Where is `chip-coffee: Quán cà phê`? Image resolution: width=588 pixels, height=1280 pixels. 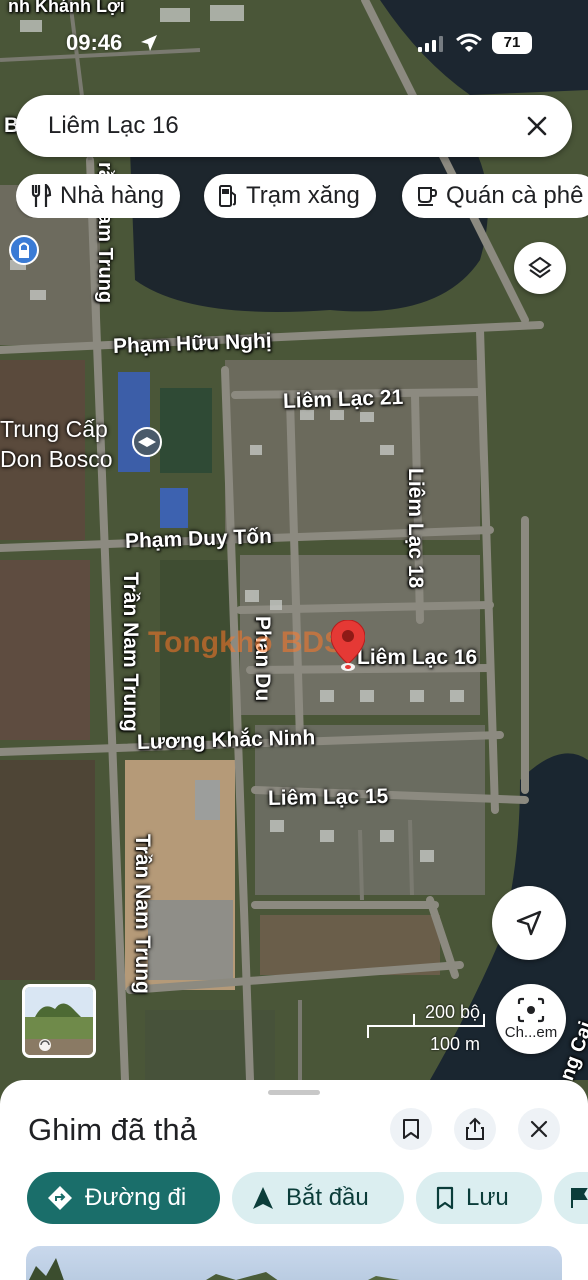 chip-coffee: Quán cà phê is located at coordinates (495, 196).